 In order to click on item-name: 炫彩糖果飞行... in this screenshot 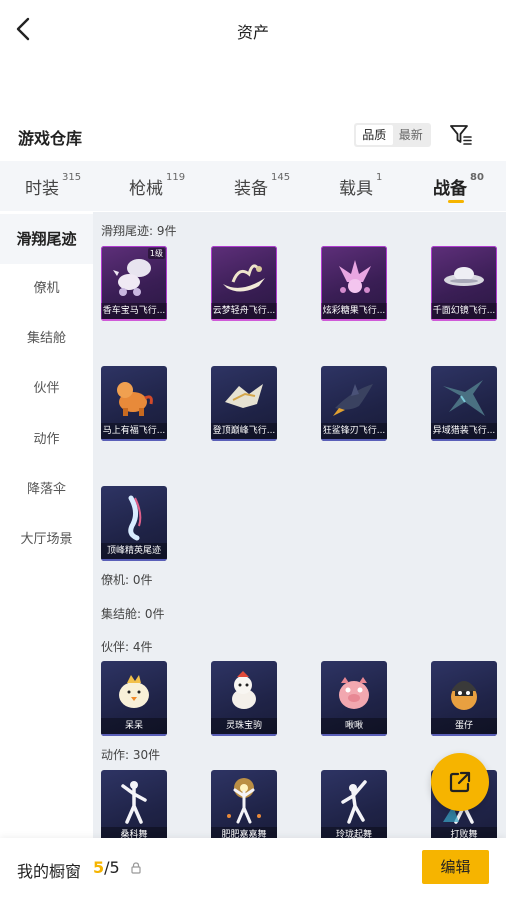, I will do `click(354, 311)`.